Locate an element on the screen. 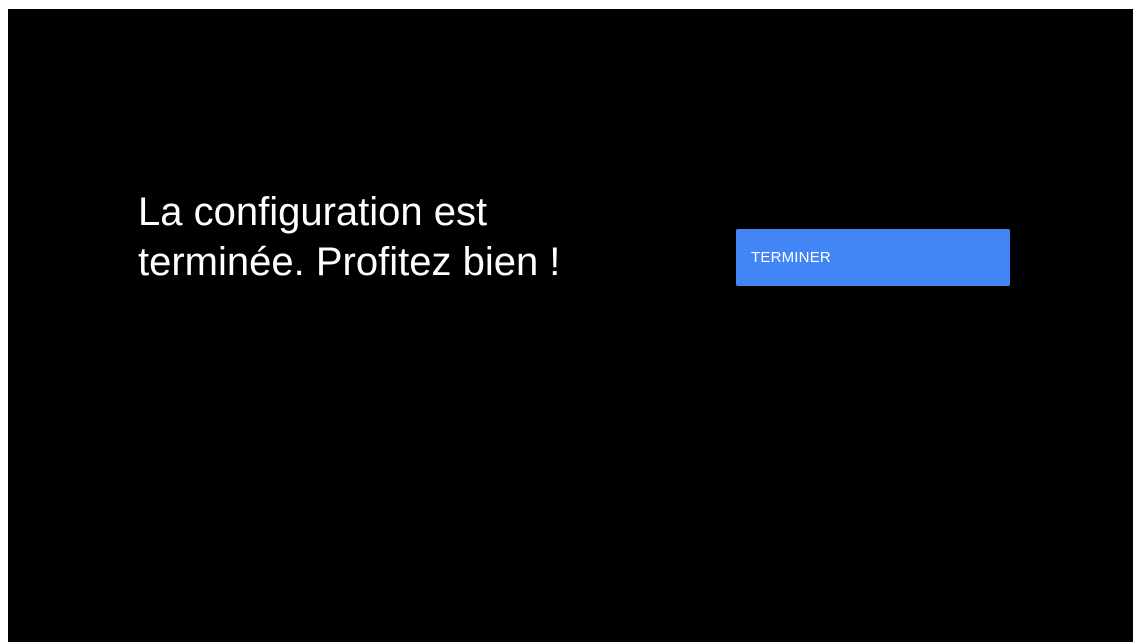 This screenshot has width=1133, height=642. completion-message-line-1: La configuration est is located at coordinates (313, 212).